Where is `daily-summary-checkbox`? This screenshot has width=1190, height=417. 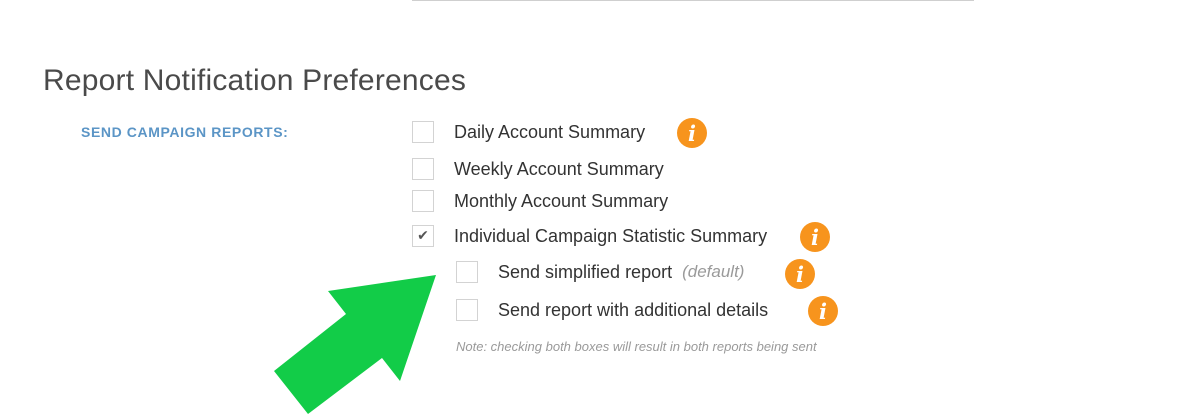
daily-summary-checkbox is located at coordinates (423, 132).